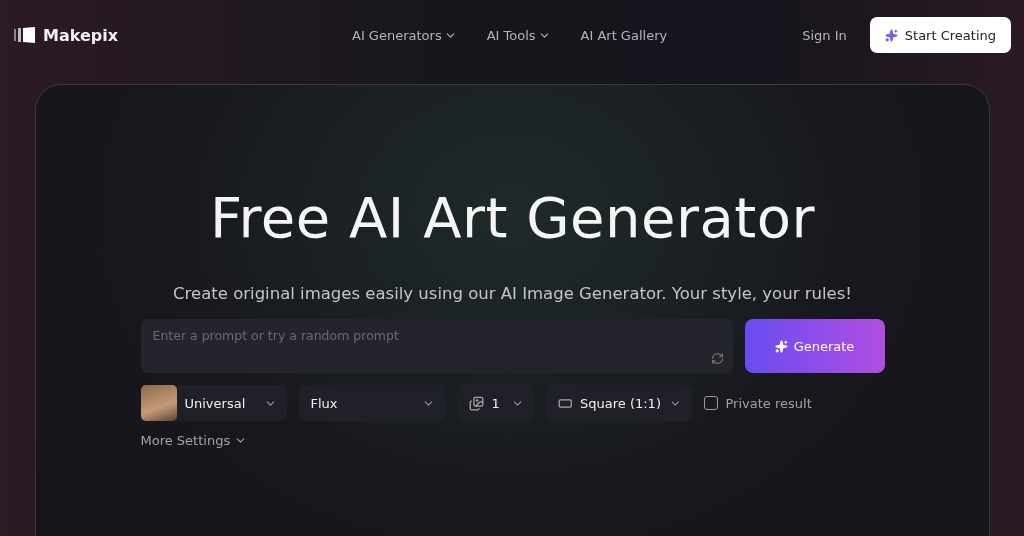  Describe the element at coordinates (618, 403) in the screenshot. I see `option-dropdown: Square (1:1)` at that location.